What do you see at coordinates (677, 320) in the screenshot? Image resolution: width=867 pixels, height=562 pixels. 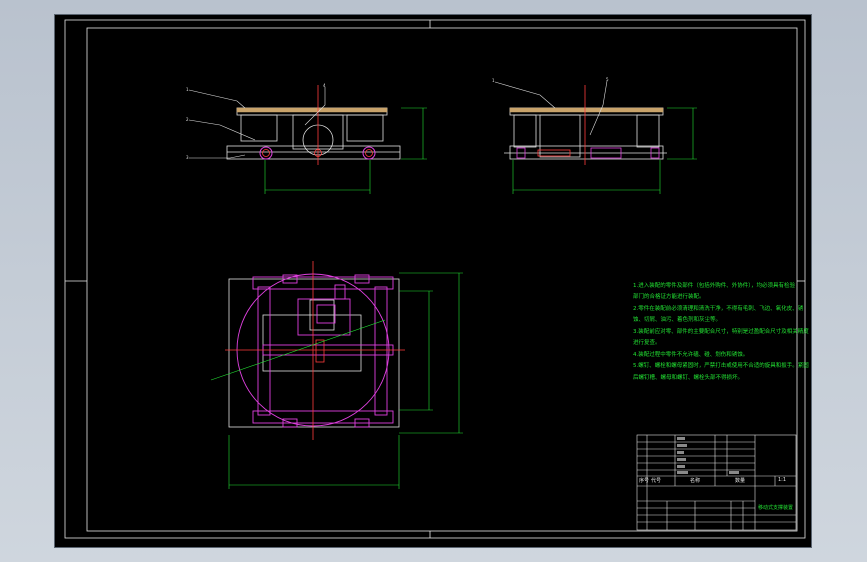 I see `note-line: 蚀、切屑、油污、着色剂和灰尘等。` at bounding box center [677, 320].